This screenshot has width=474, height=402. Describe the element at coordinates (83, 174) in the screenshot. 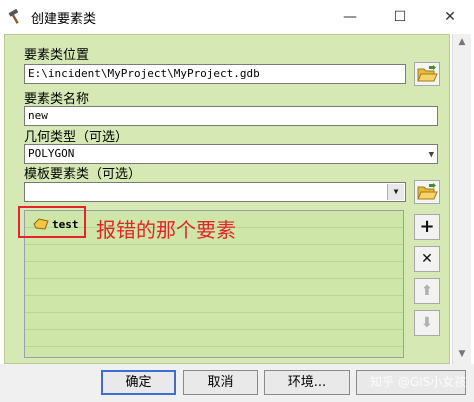

I see `template-label: 模板要素类（可选）` at that location.